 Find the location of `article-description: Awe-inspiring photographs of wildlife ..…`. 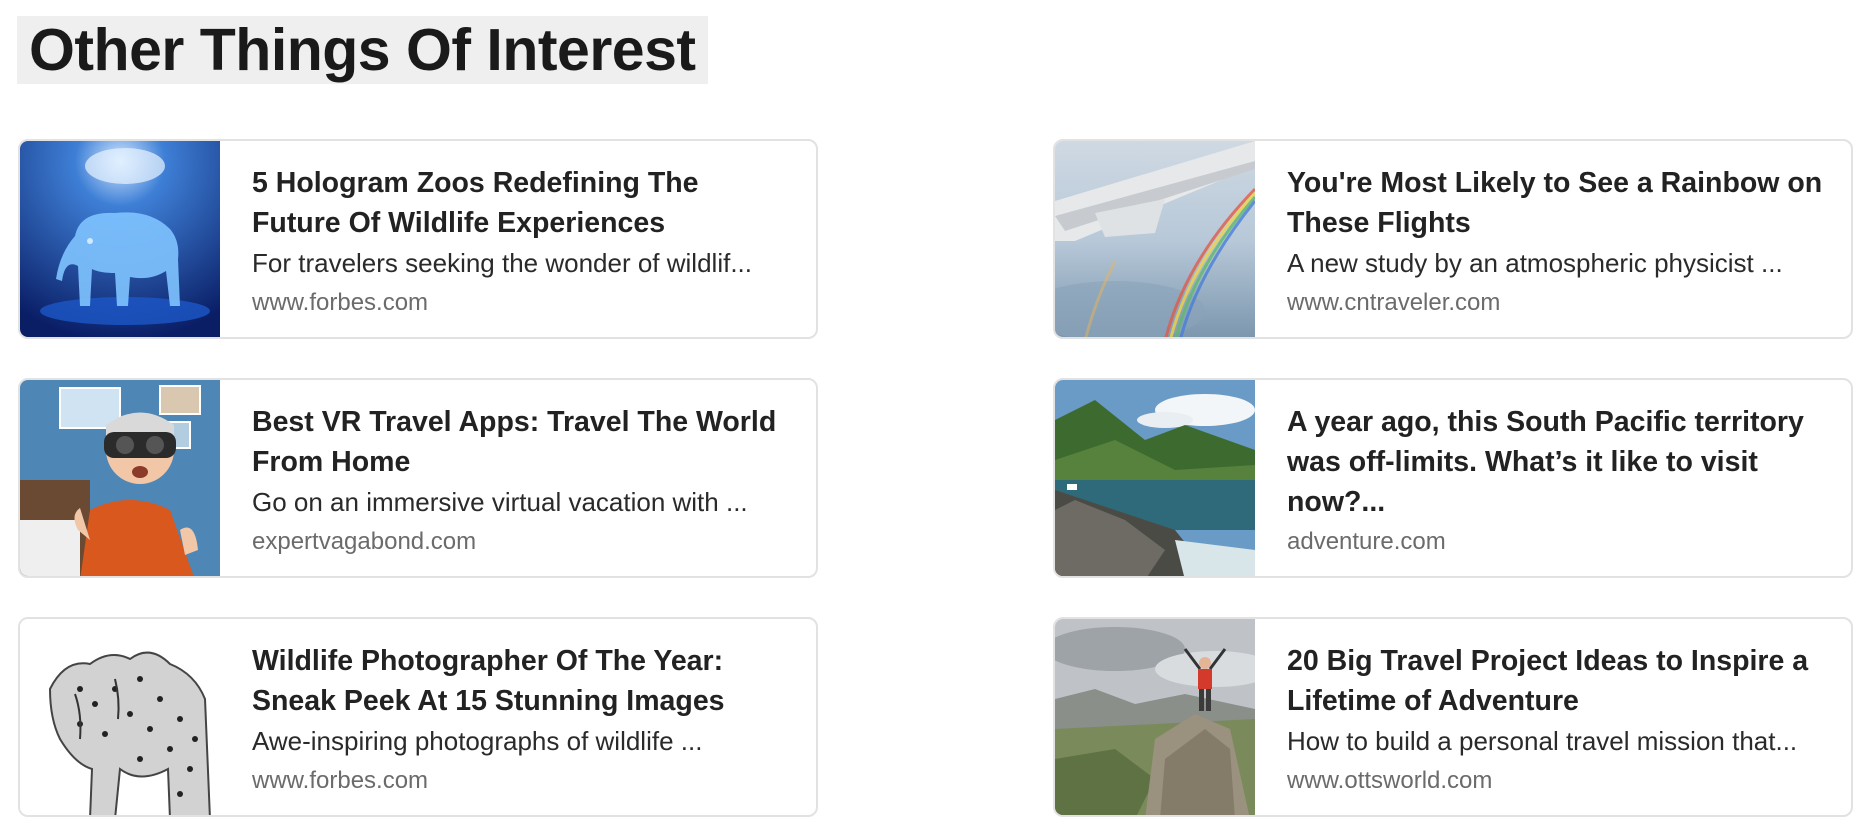

article-description: Awe-inspiring photographs of wildlife ..… is located at coordinates (477, 741).